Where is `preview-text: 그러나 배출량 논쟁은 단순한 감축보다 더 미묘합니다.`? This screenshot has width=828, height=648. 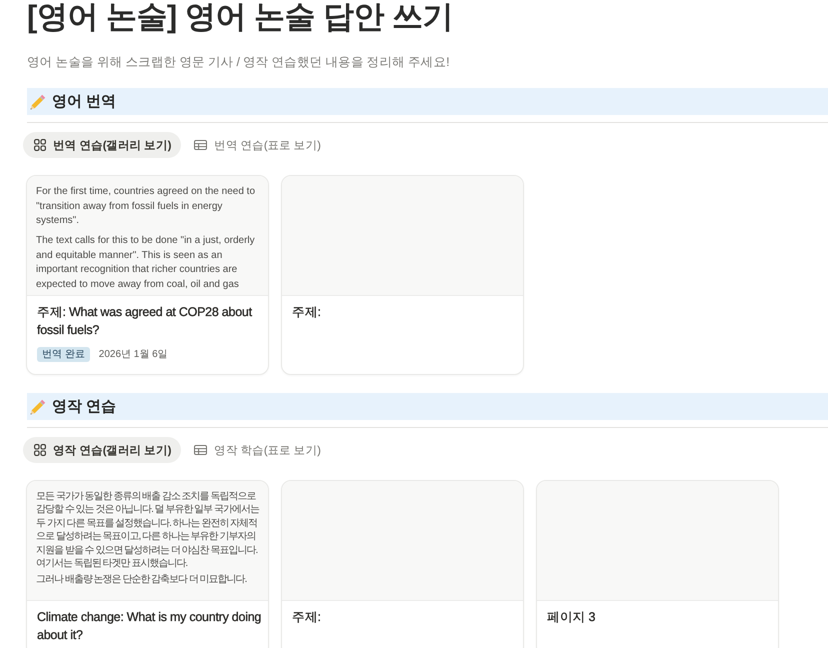 preview-text: 그러나 배출량 논쟁은 단순한 감축보다 더 미묘합니다. is located at coordinates (142, 580).